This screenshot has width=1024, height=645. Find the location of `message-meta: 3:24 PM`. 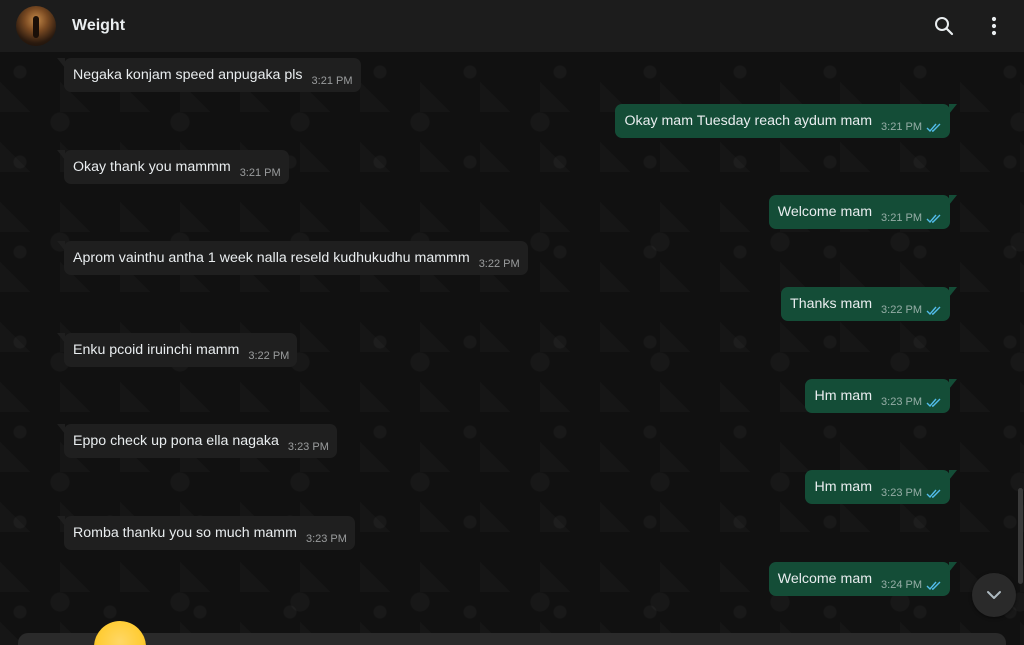

message-meta: 3:24 PM is located at coordinates (911, 585).